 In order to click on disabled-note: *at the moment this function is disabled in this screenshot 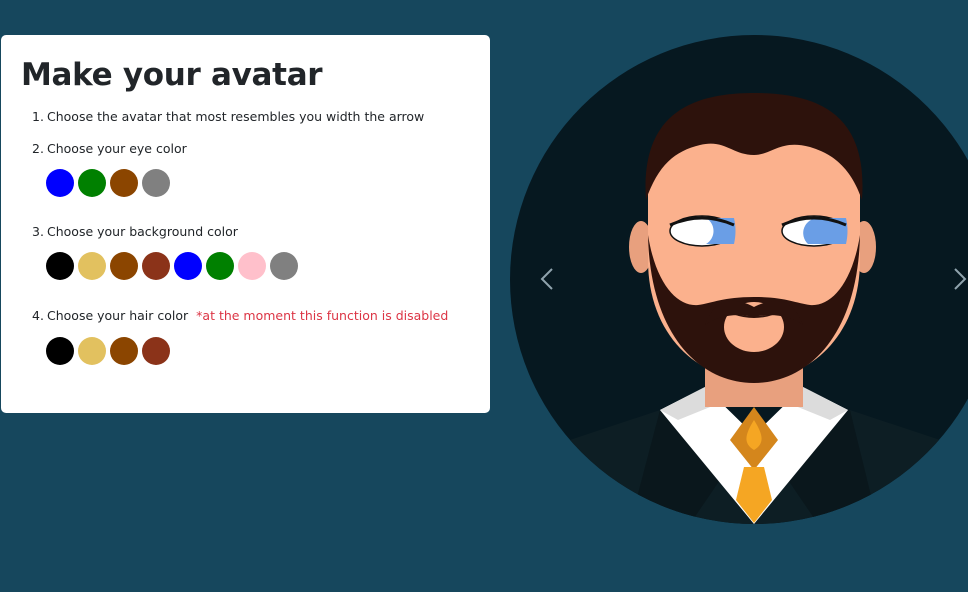, I will do `click(322, 315)`.